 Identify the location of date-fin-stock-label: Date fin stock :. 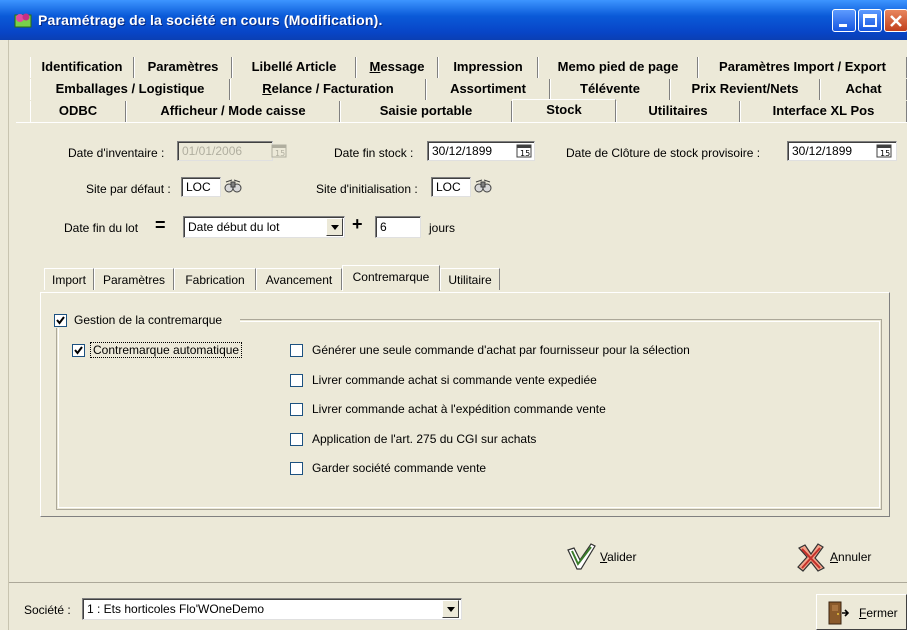
(374, 153).